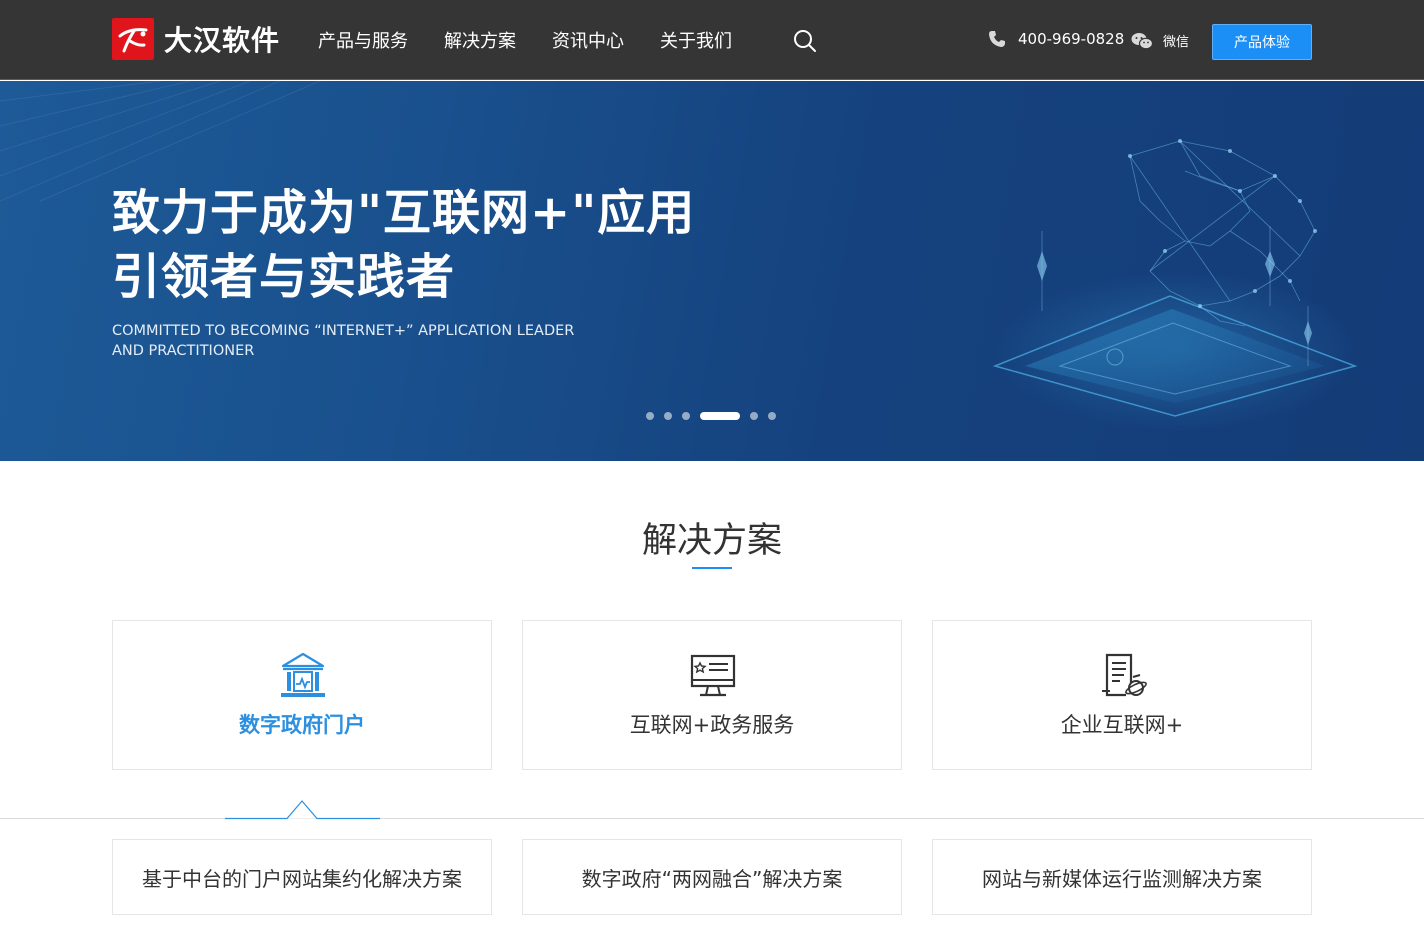  I want to click on solution-card-label: 企业互联网+, so click(1122, 725).